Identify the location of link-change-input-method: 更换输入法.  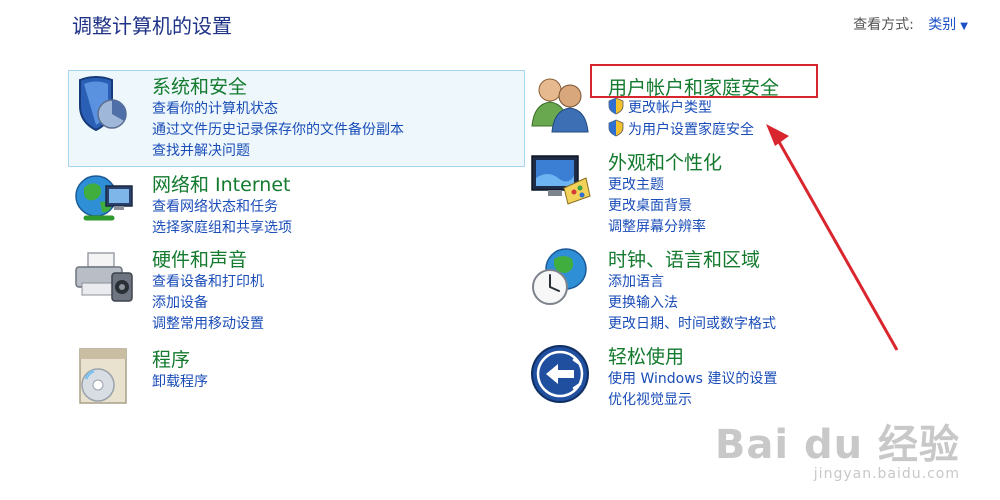
(692, 303).